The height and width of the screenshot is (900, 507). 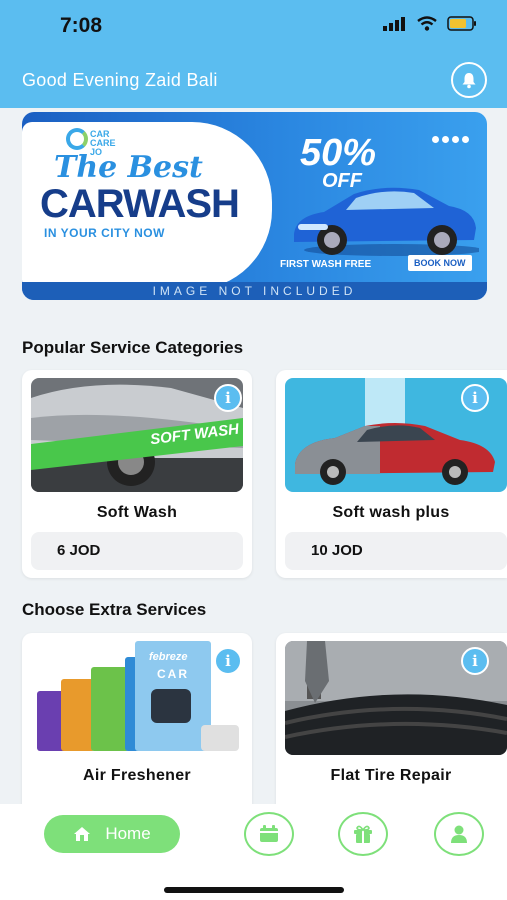 What do you see at coordinates (394, 23) in the screenshot?
I see `cellular-signal-icon` at bounding box center [394, 23].